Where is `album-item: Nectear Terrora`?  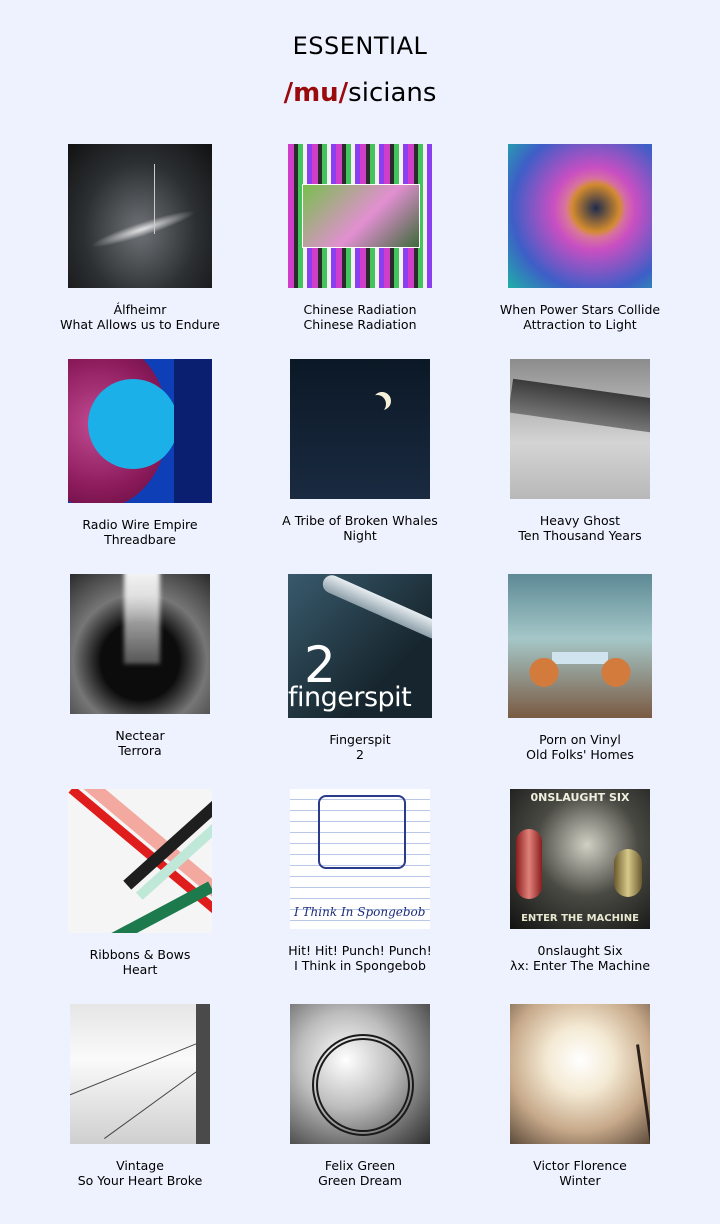
album-item: Nectear Terrora is located at coordinates (140, 677).